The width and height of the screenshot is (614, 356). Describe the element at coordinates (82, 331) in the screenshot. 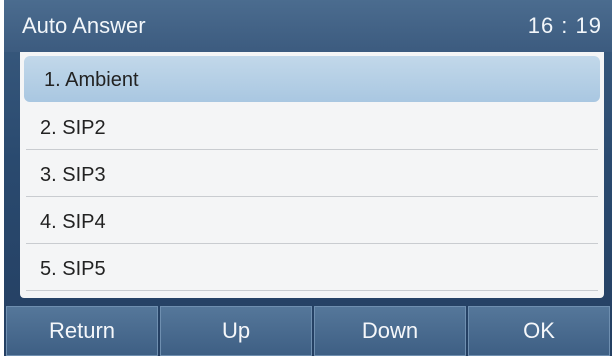

I see `return-button: Return` at that location.